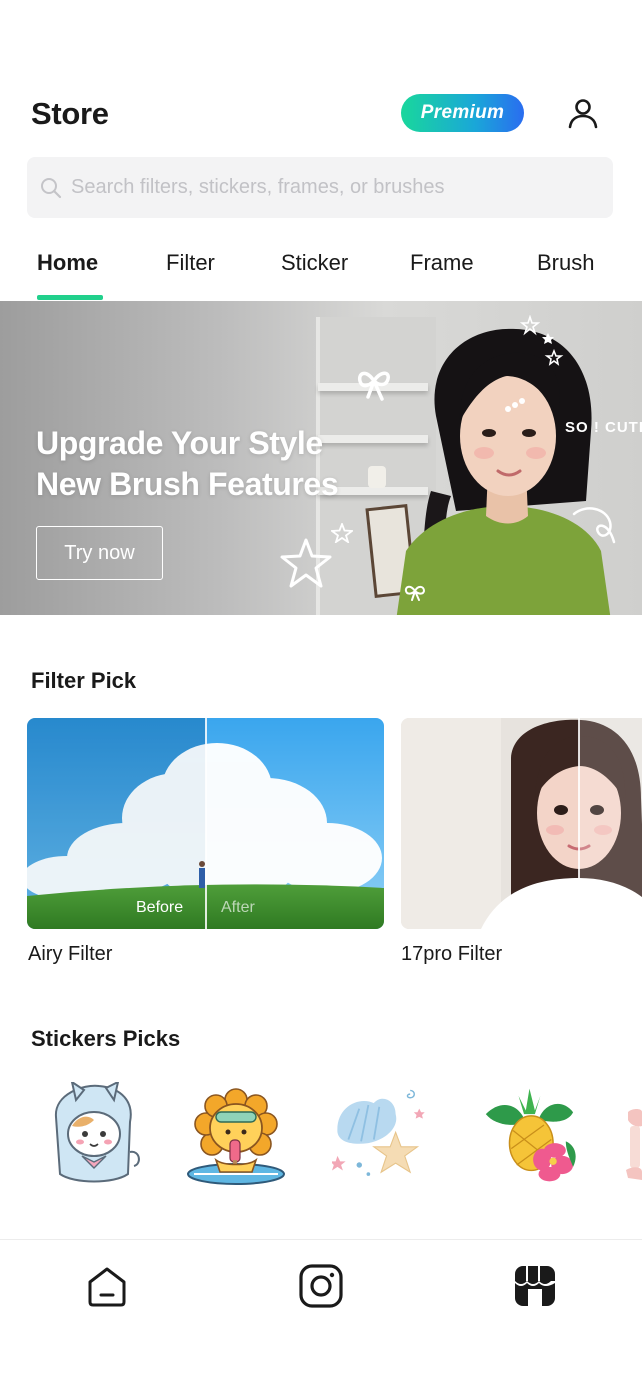 This screenshot has height=1389, width=642. Describe the element at coordinates (70, 954) in the screenshot. I see `airy-filter-name: Airy Filter` at that location.